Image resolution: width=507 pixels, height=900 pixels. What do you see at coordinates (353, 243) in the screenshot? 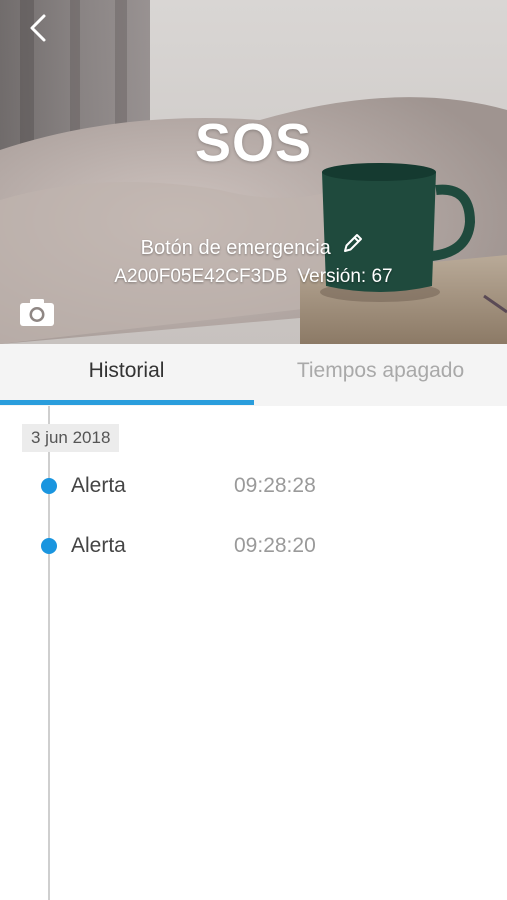
I see `pencil-icon` at bounding box center [353, 243].